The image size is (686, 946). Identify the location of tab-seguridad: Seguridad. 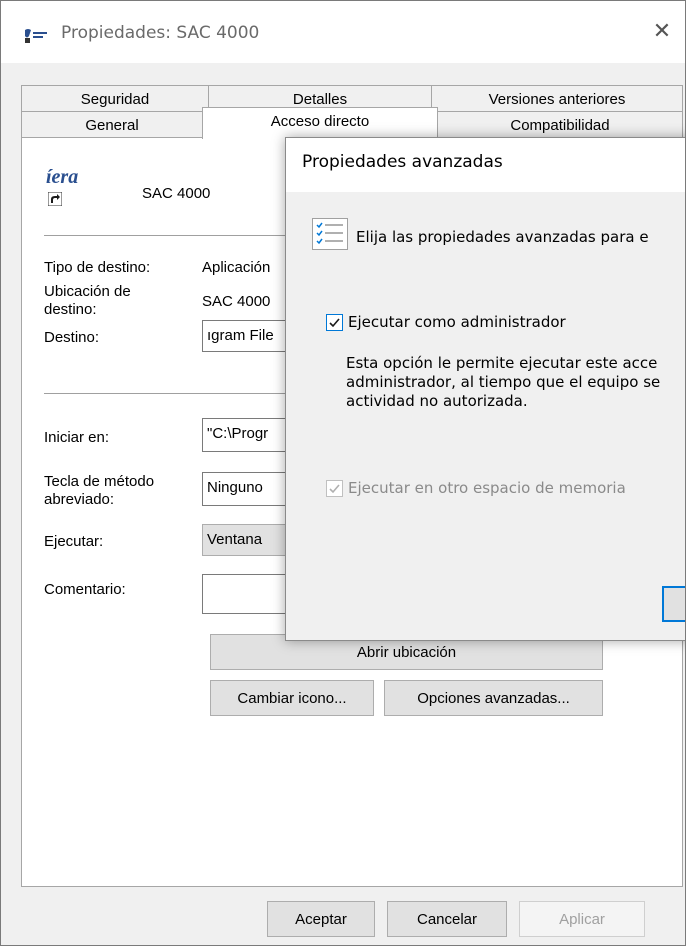
(115, 99).